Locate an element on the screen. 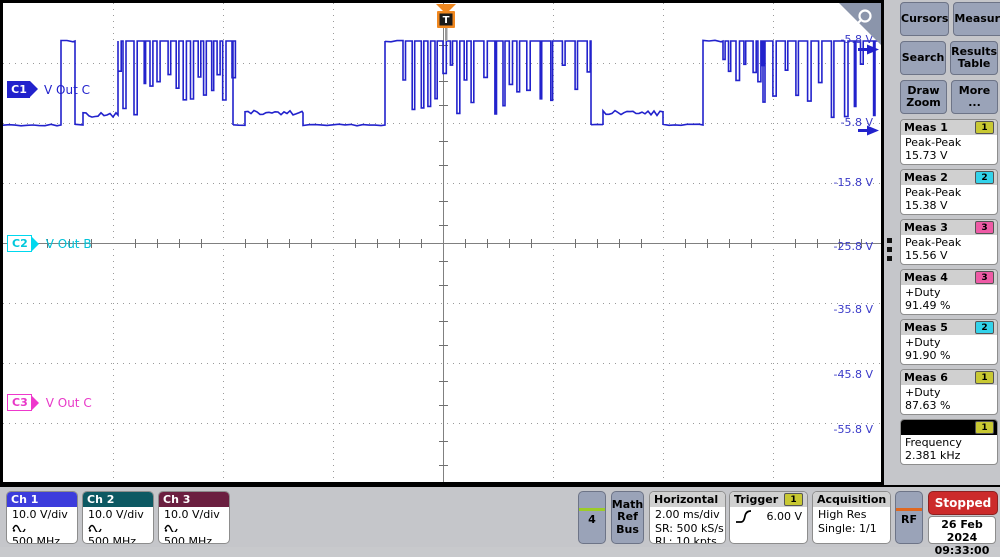 This screenshot has width=1000, height=557. time-value: 09:33:00 is located at coordinates (962, 550).